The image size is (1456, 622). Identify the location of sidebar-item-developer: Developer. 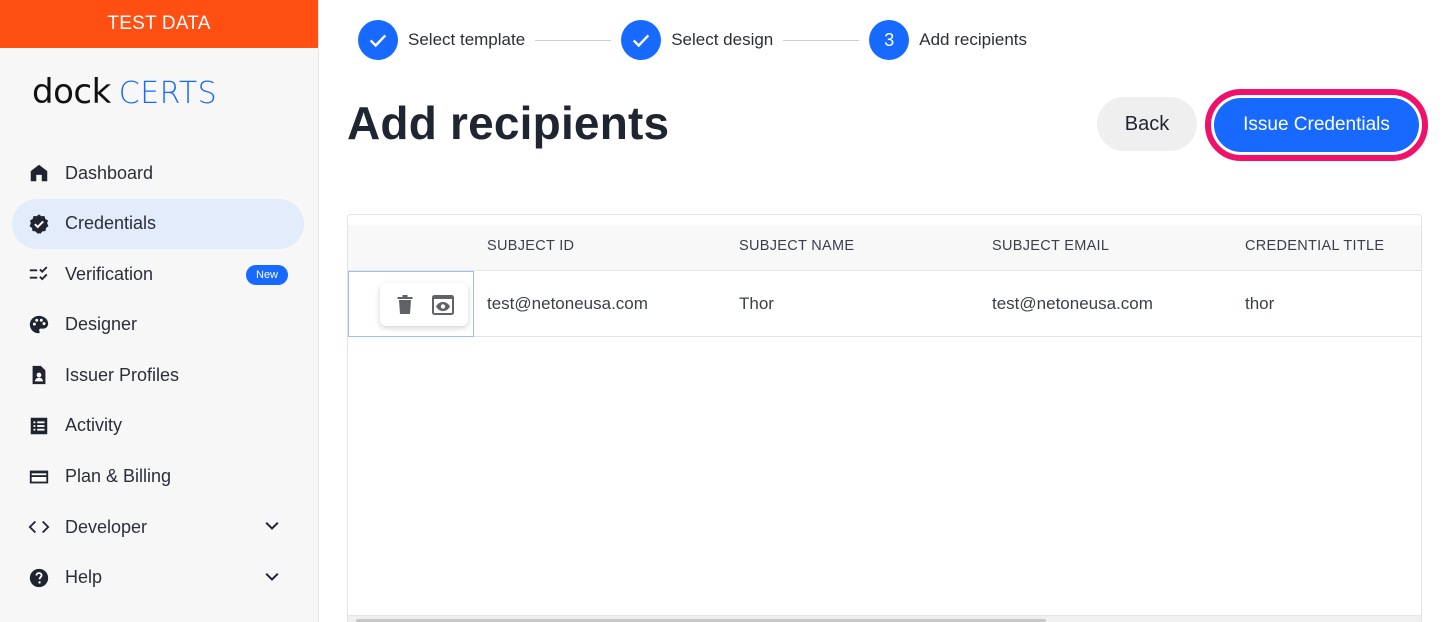
(158, 527).